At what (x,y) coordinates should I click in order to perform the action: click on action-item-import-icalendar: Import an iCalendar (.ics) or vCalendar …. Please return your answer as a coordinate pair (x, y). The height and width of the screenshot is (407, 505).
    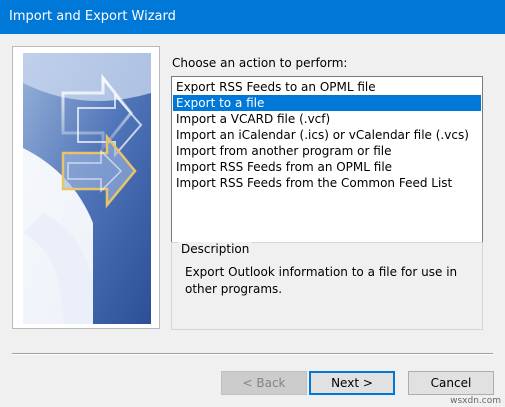
    Looking at the image, I should click on (327, 135).